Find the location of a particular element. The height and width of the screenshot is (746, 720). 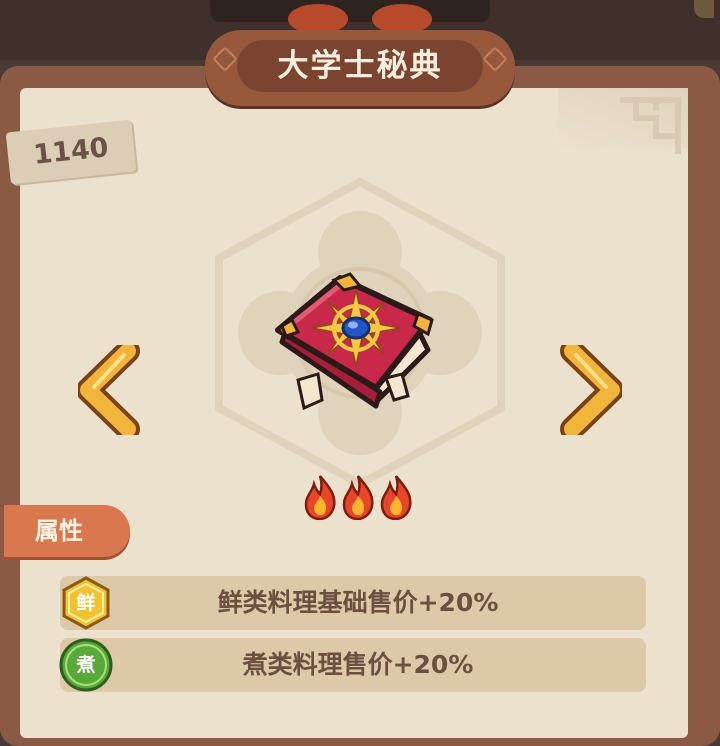

attribute-text: 煮类料理售价+20% is located at coordinates (358, 664).